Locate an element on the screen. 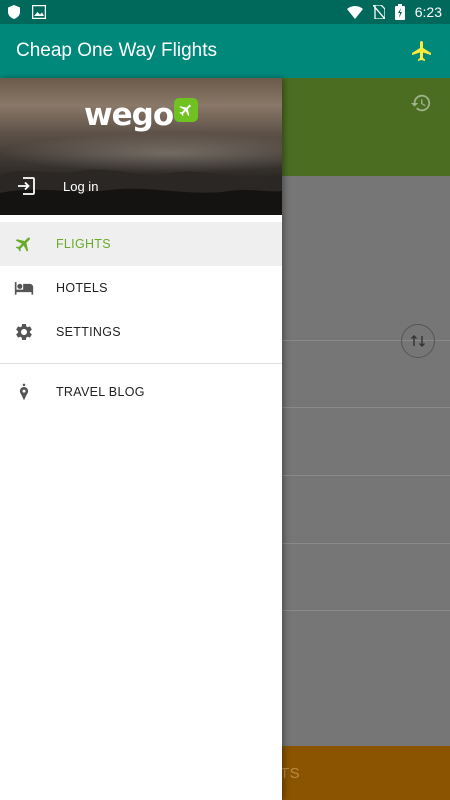 The image size is (450, 800). menu-item-travel-blog: TRAVEL BLOG is located at coordinates (141, 392).